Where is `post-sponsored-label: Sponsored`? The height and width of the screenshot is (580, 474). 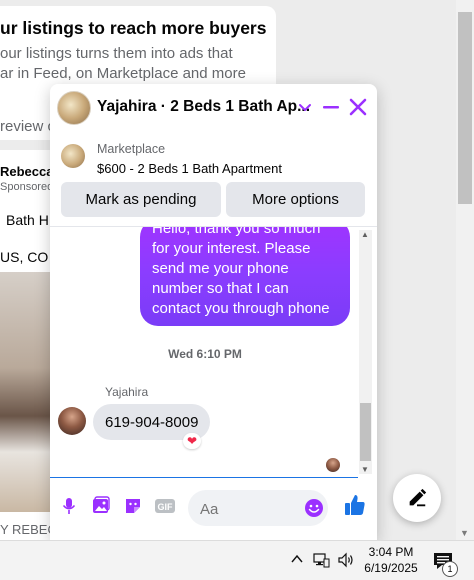 post-sponsored-label: Sponsored is located at coordinates (27, 187).